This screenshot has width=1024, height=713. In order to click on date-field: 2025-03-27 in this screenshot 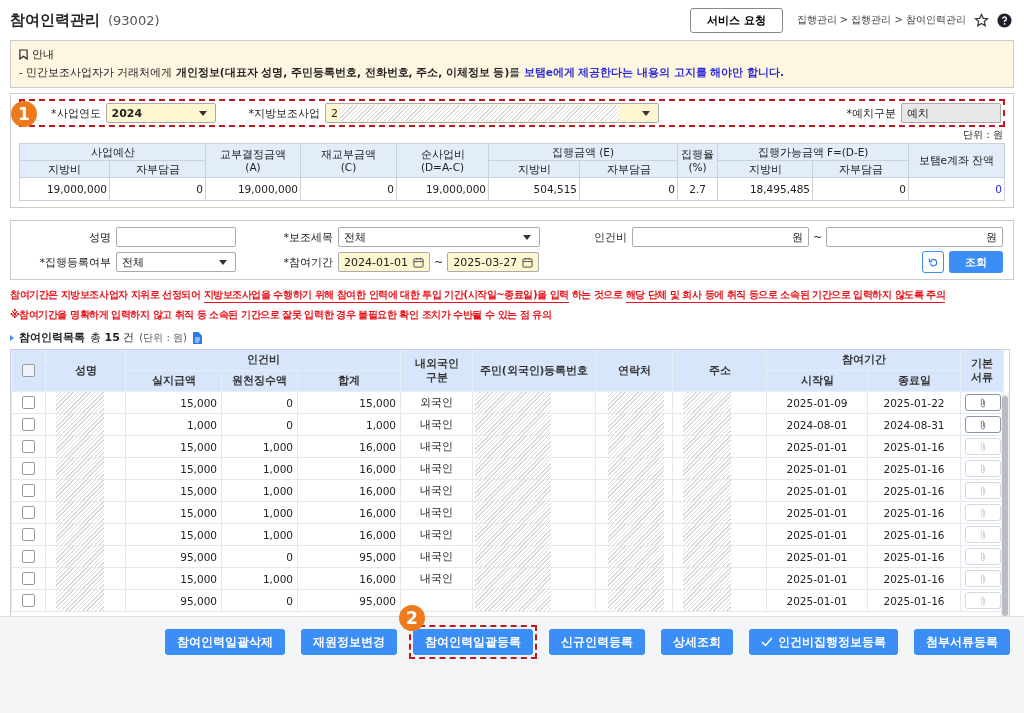, I will do `click(493, 262)`.